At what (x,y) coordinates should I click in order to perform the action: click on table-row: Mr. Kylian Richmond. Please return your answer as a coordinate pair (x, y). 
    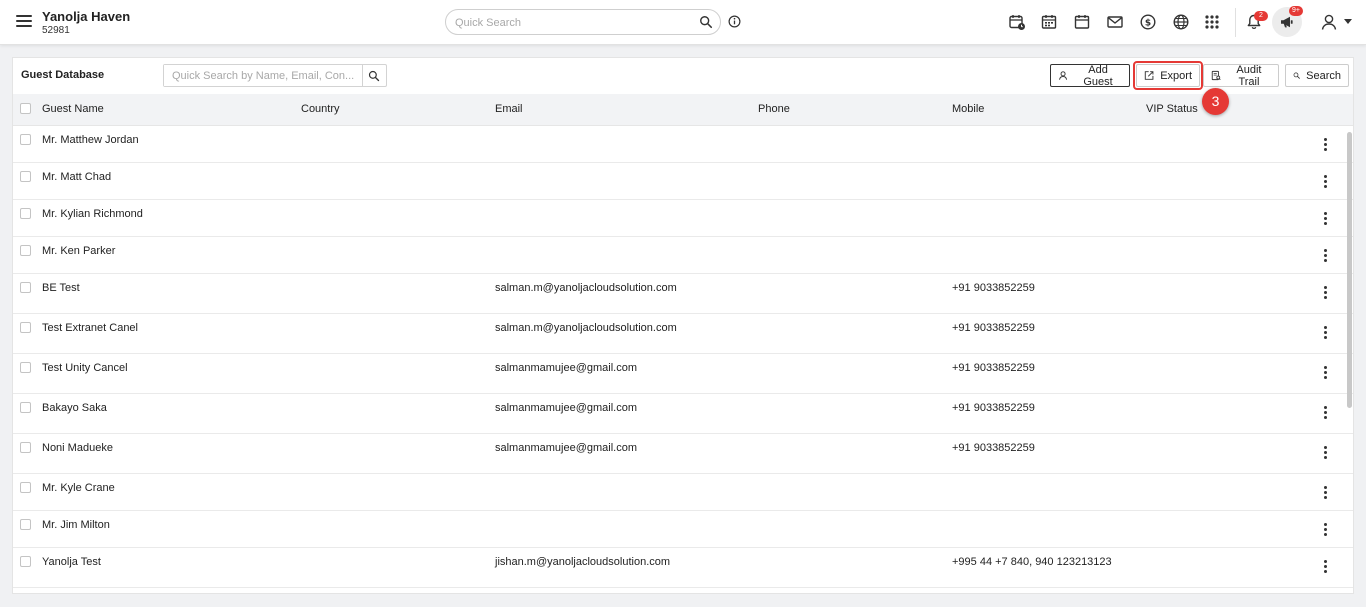
    Looking at the image, I should click on (683, 218).